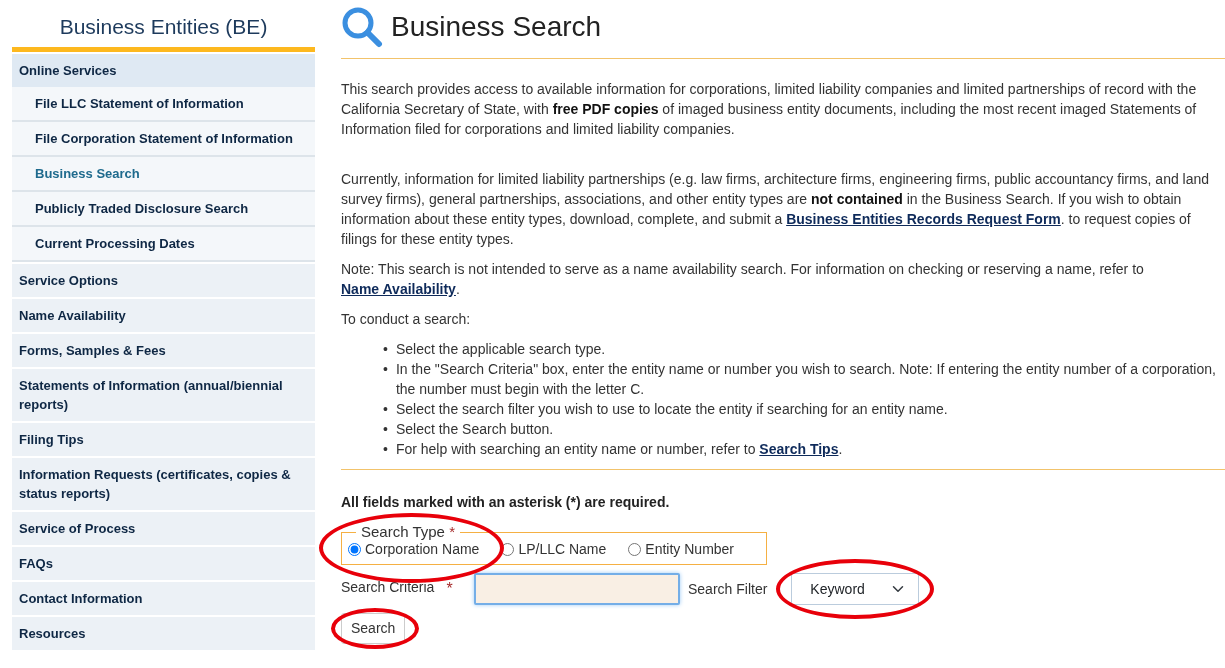 This screenshot has width=1225, height=668. What do you see at coordinates (163, 104) in the screenshot?
I see `sidebar-subitem: File LLC Statement of Information` at bounding box center [163, 104].